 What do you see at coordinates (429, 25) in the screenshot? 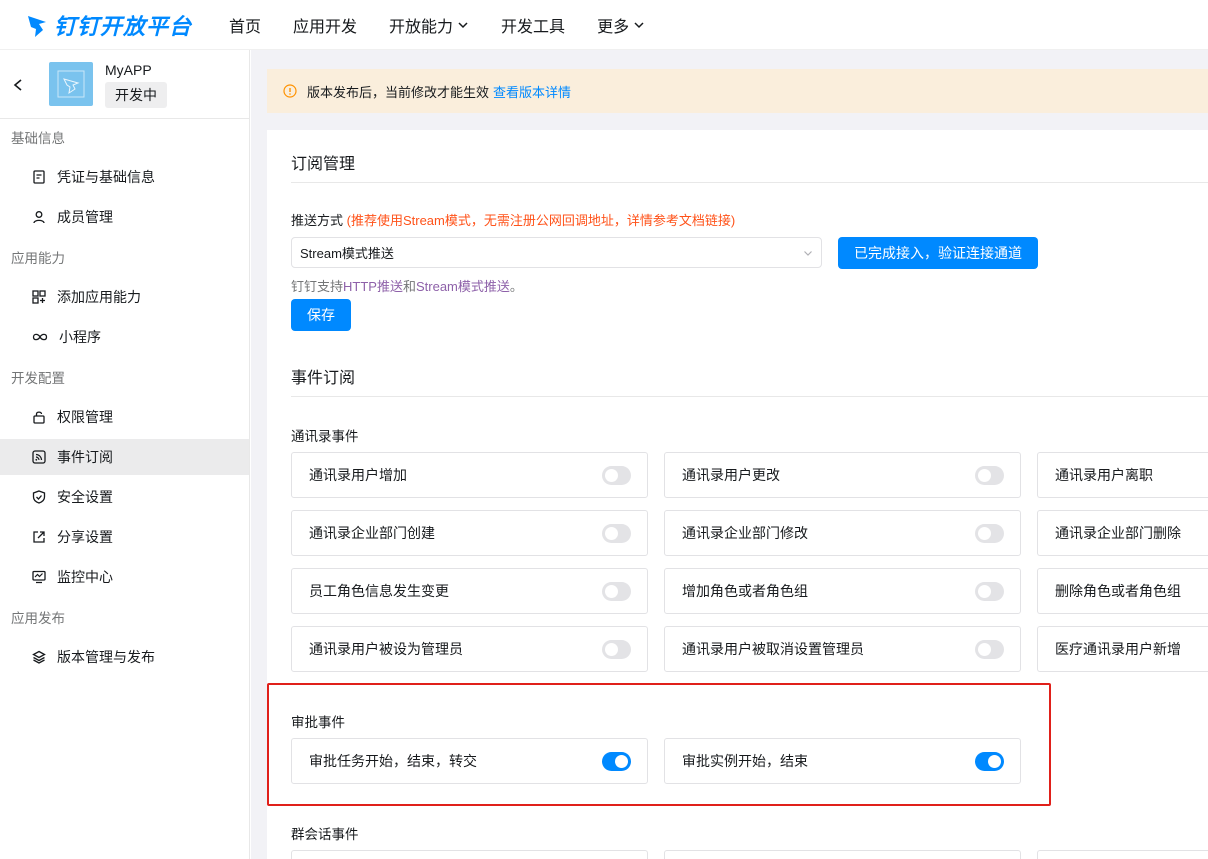
I see `nav-open-capabilities: 开放能力` at bounding box center [429, 25].